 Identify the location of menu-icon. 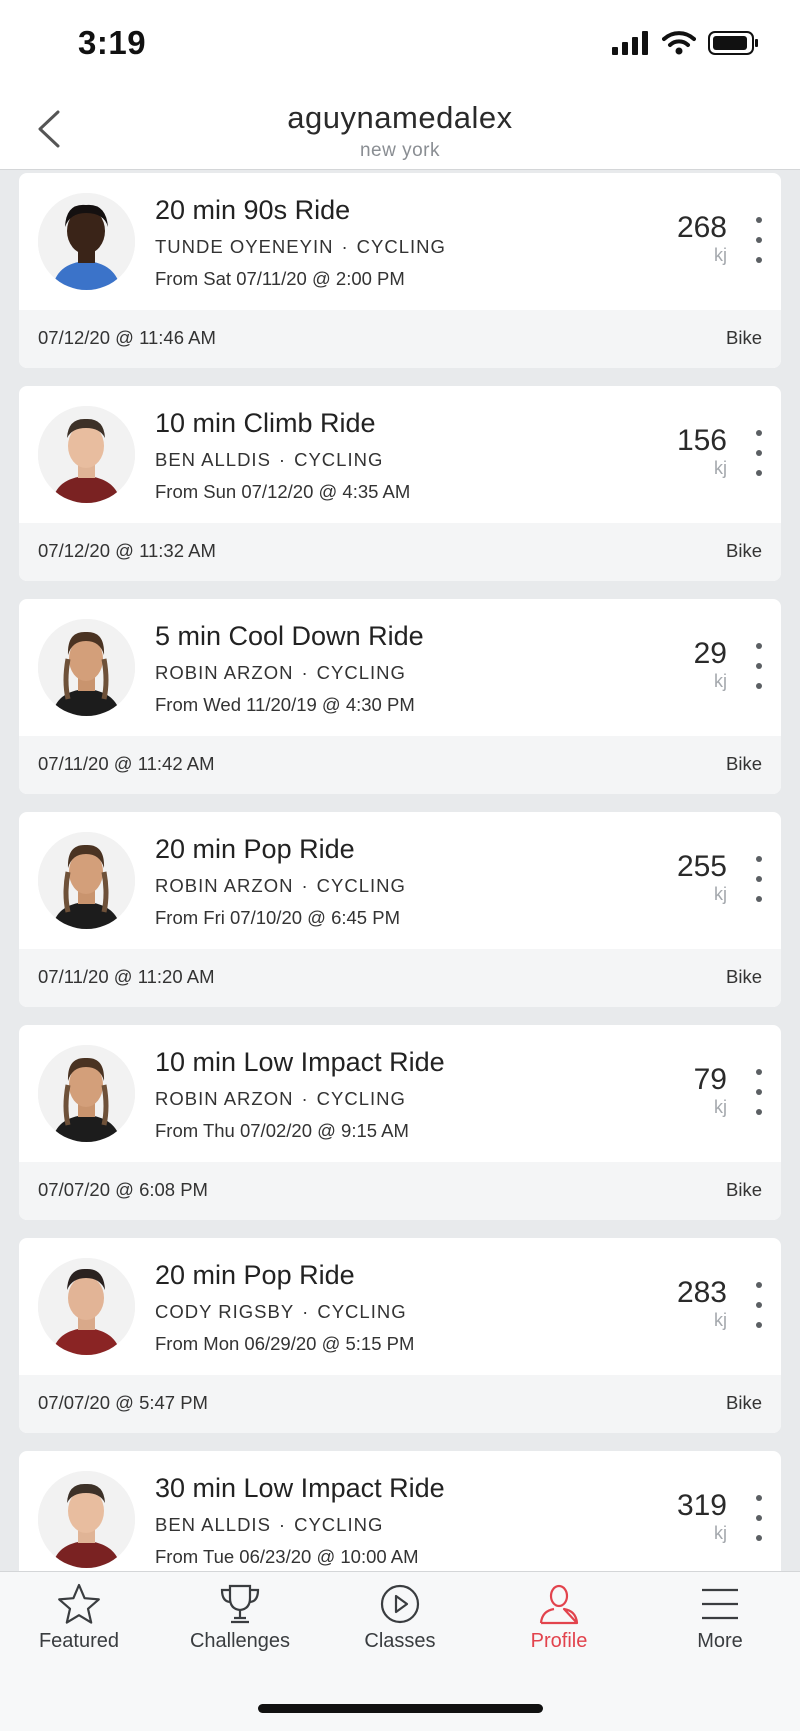
(720, 1604).